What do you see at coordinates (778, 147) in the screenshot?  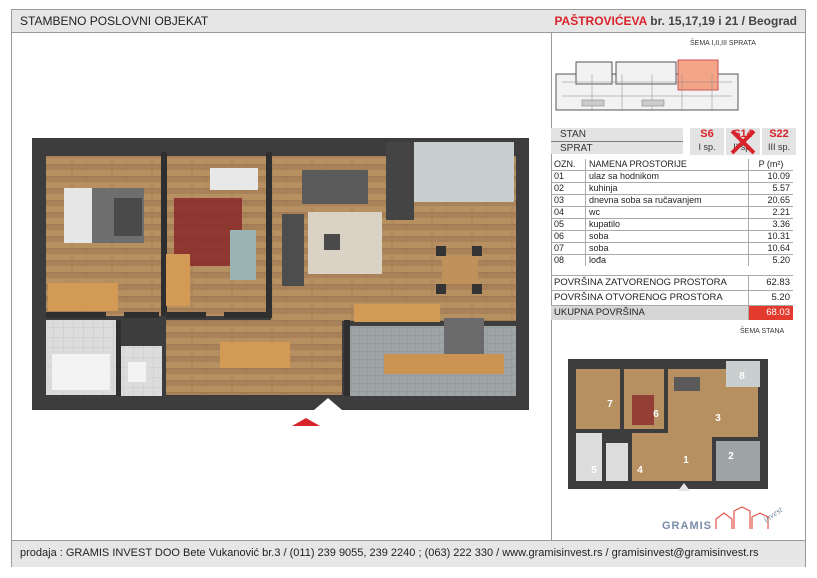 I see `floor-label: III sp.` at bounding box center [778, 147].